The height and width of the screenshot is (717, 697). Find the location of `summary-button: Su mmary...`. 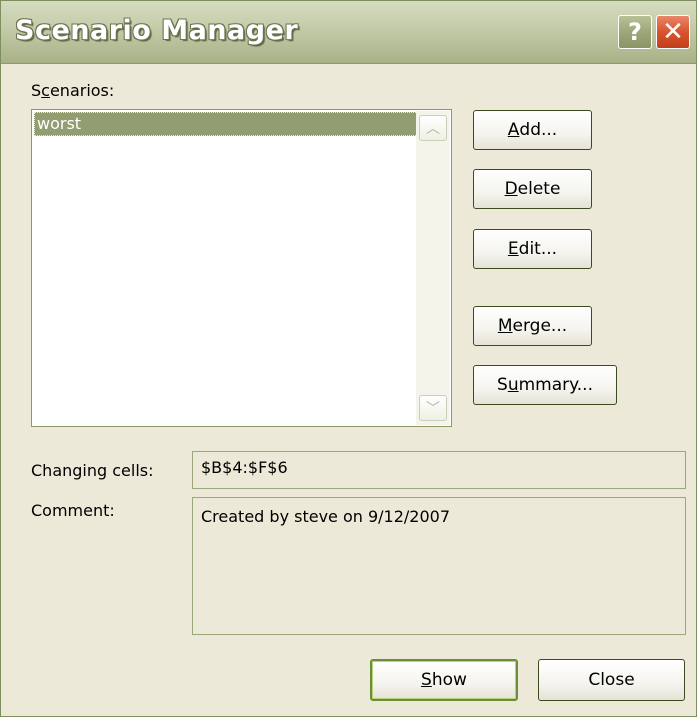

summary-button: Su mmary... is located at coordinates (545, 385).